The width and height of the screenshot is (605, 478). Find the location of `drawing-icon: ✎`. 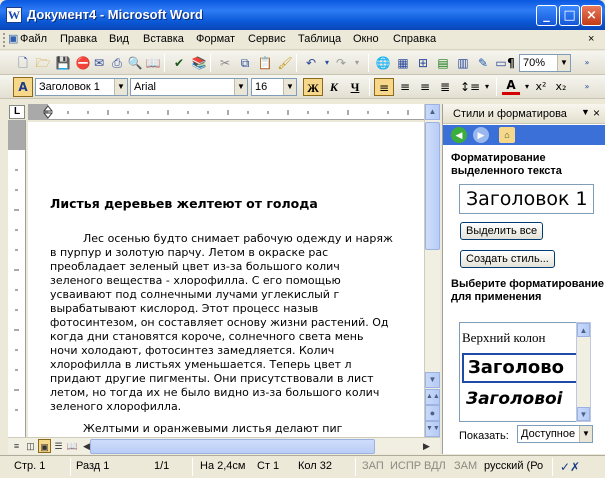

drawing-icon: ✎ is located at coordinates (483, 63).